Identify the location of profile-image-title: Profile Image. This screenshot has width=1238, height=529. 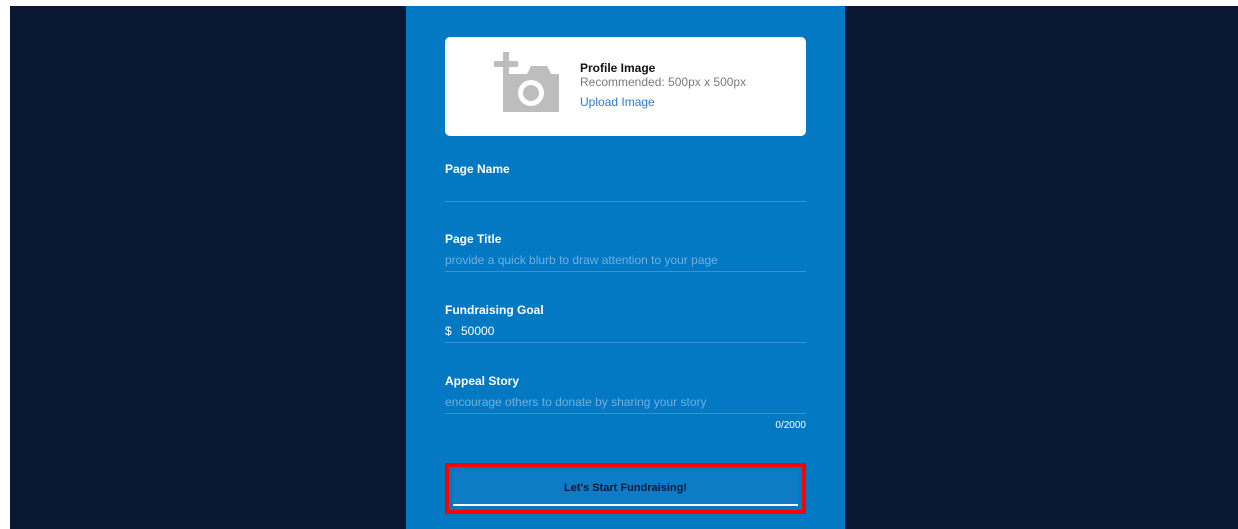
(618, 68).